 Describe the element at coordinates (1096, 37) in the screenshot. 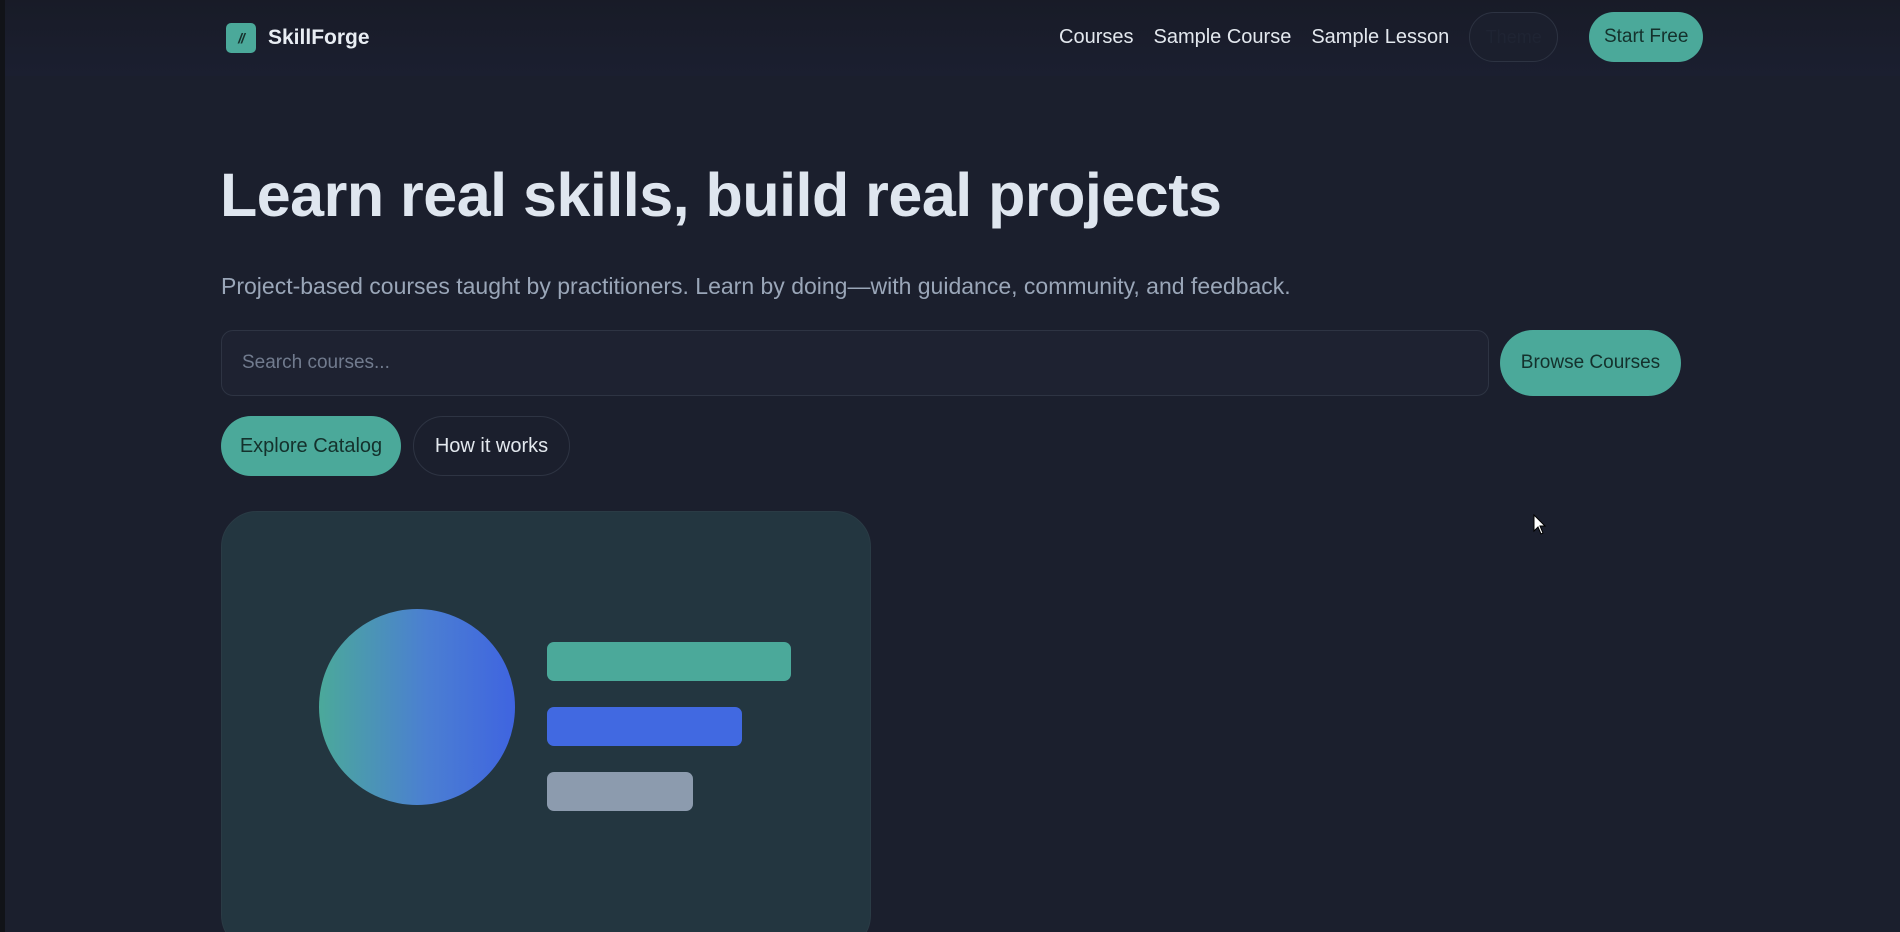

I see `nav-link-courses: Courses` at that location.